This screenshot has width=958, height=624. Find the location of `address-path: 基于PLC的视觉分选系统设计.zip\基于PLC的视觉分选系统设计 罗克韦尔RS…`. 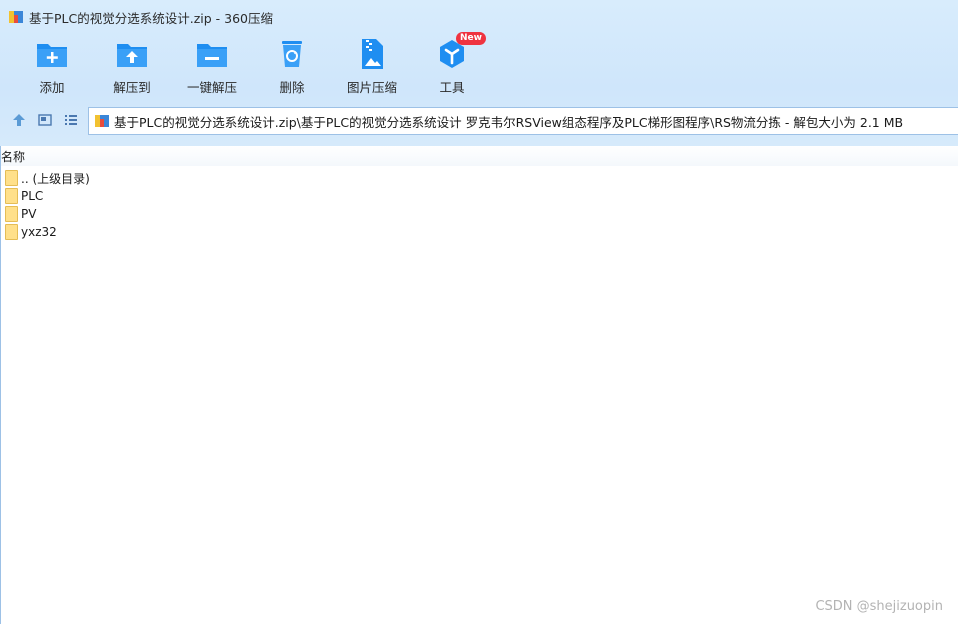

address-path: 基于PLC的视觉分选系统设计.zip\基于PLC的视觉分选系统设计 罗克韦尔RS… is located at coordinates (509, 122).